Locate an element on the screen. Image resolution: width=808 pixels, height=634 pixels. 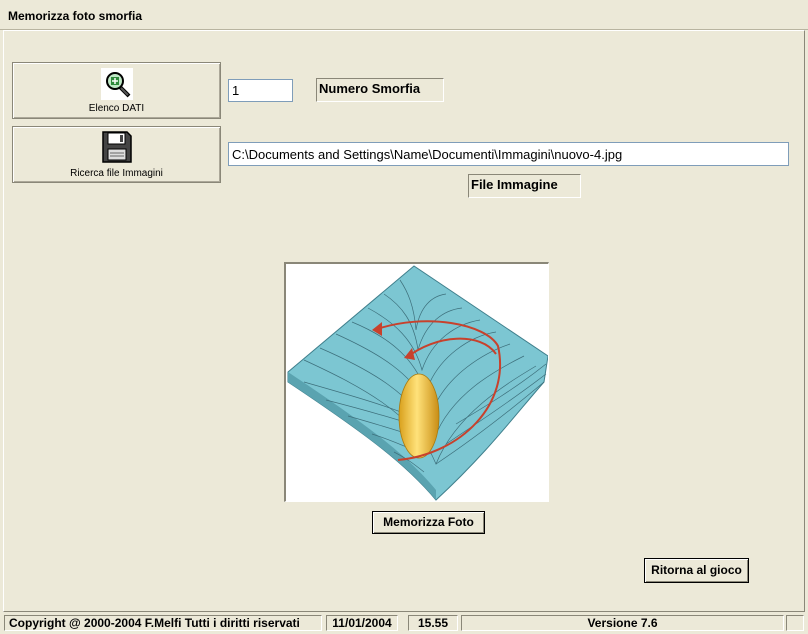
elenco-dati-label: Elenco DATI is located at coordinates (116, 108).